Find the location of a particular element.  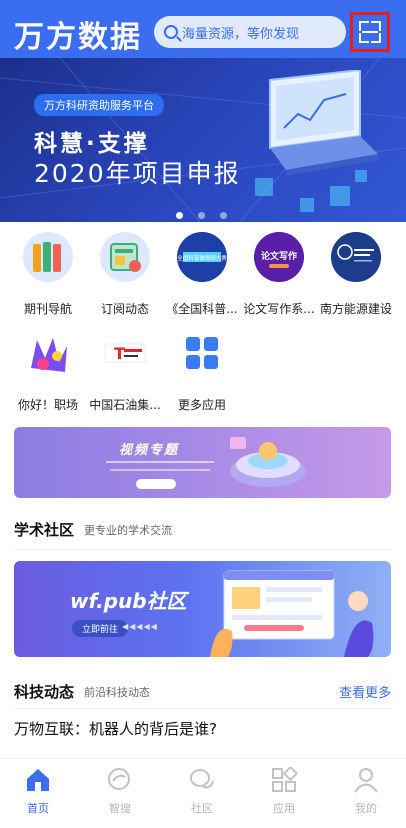

banner-tag: 万方科研资助服务平台 is located at coordinates (99, 105).